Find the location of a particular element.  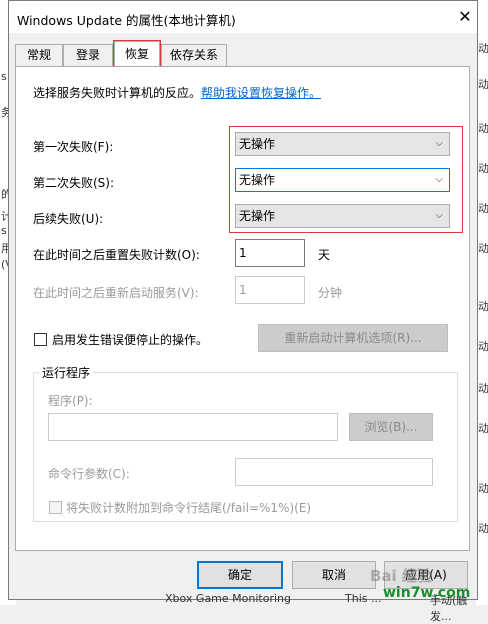

reset-count-input: 1 is located at coordinates (270, 253).